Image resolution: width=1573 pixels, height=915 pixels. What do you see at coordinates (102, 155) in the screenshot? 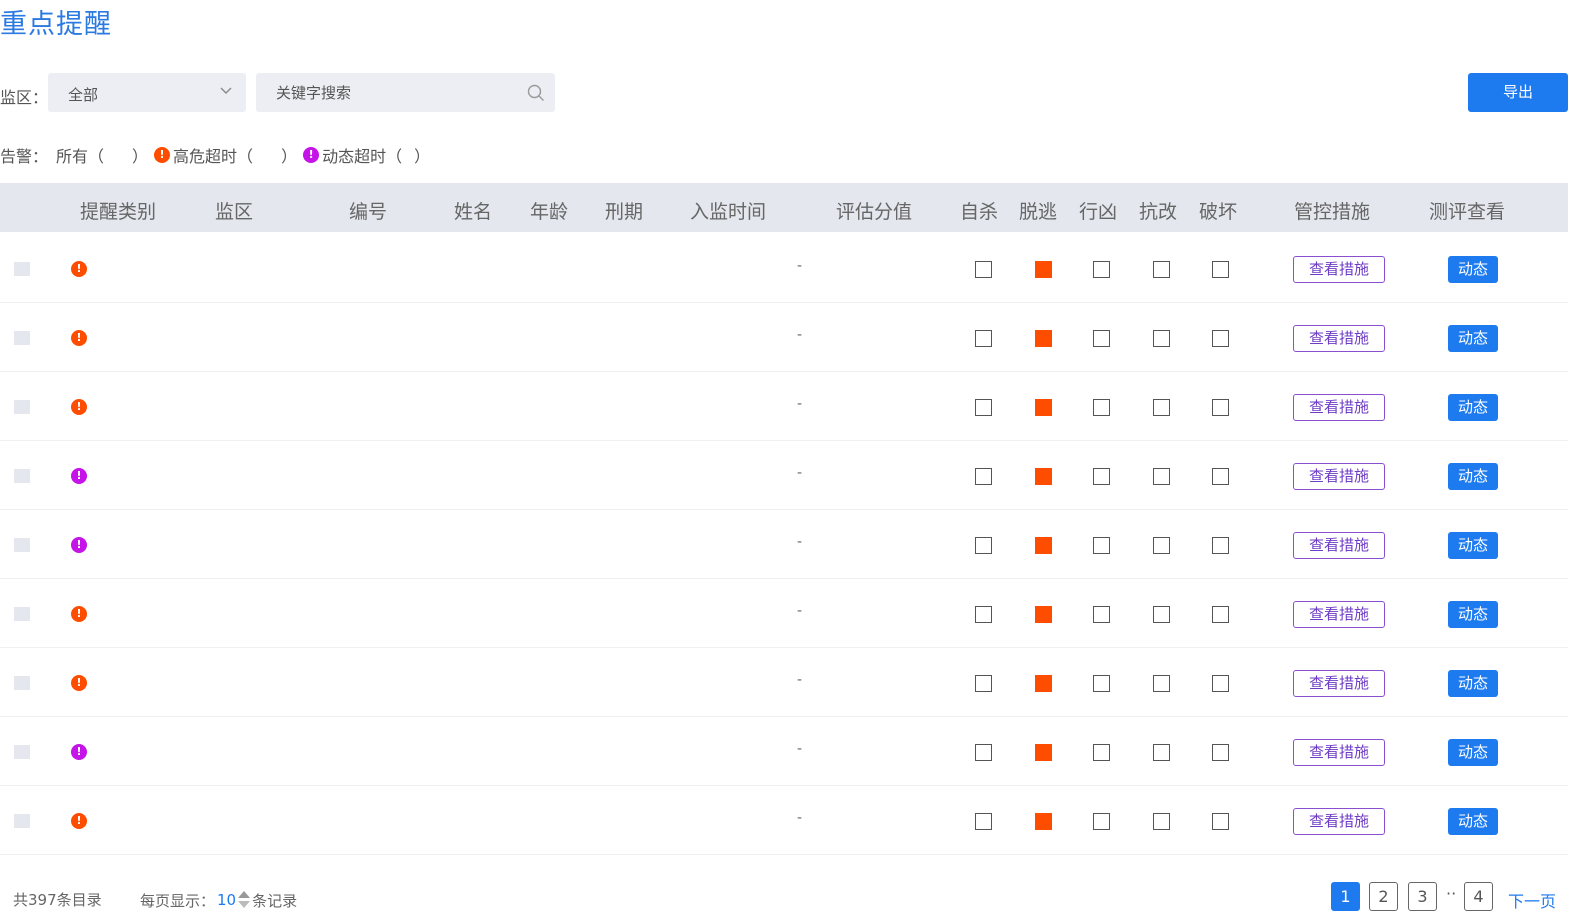
I see `alarm-all-filter: 所有（）` at bounding box center [102, 155].